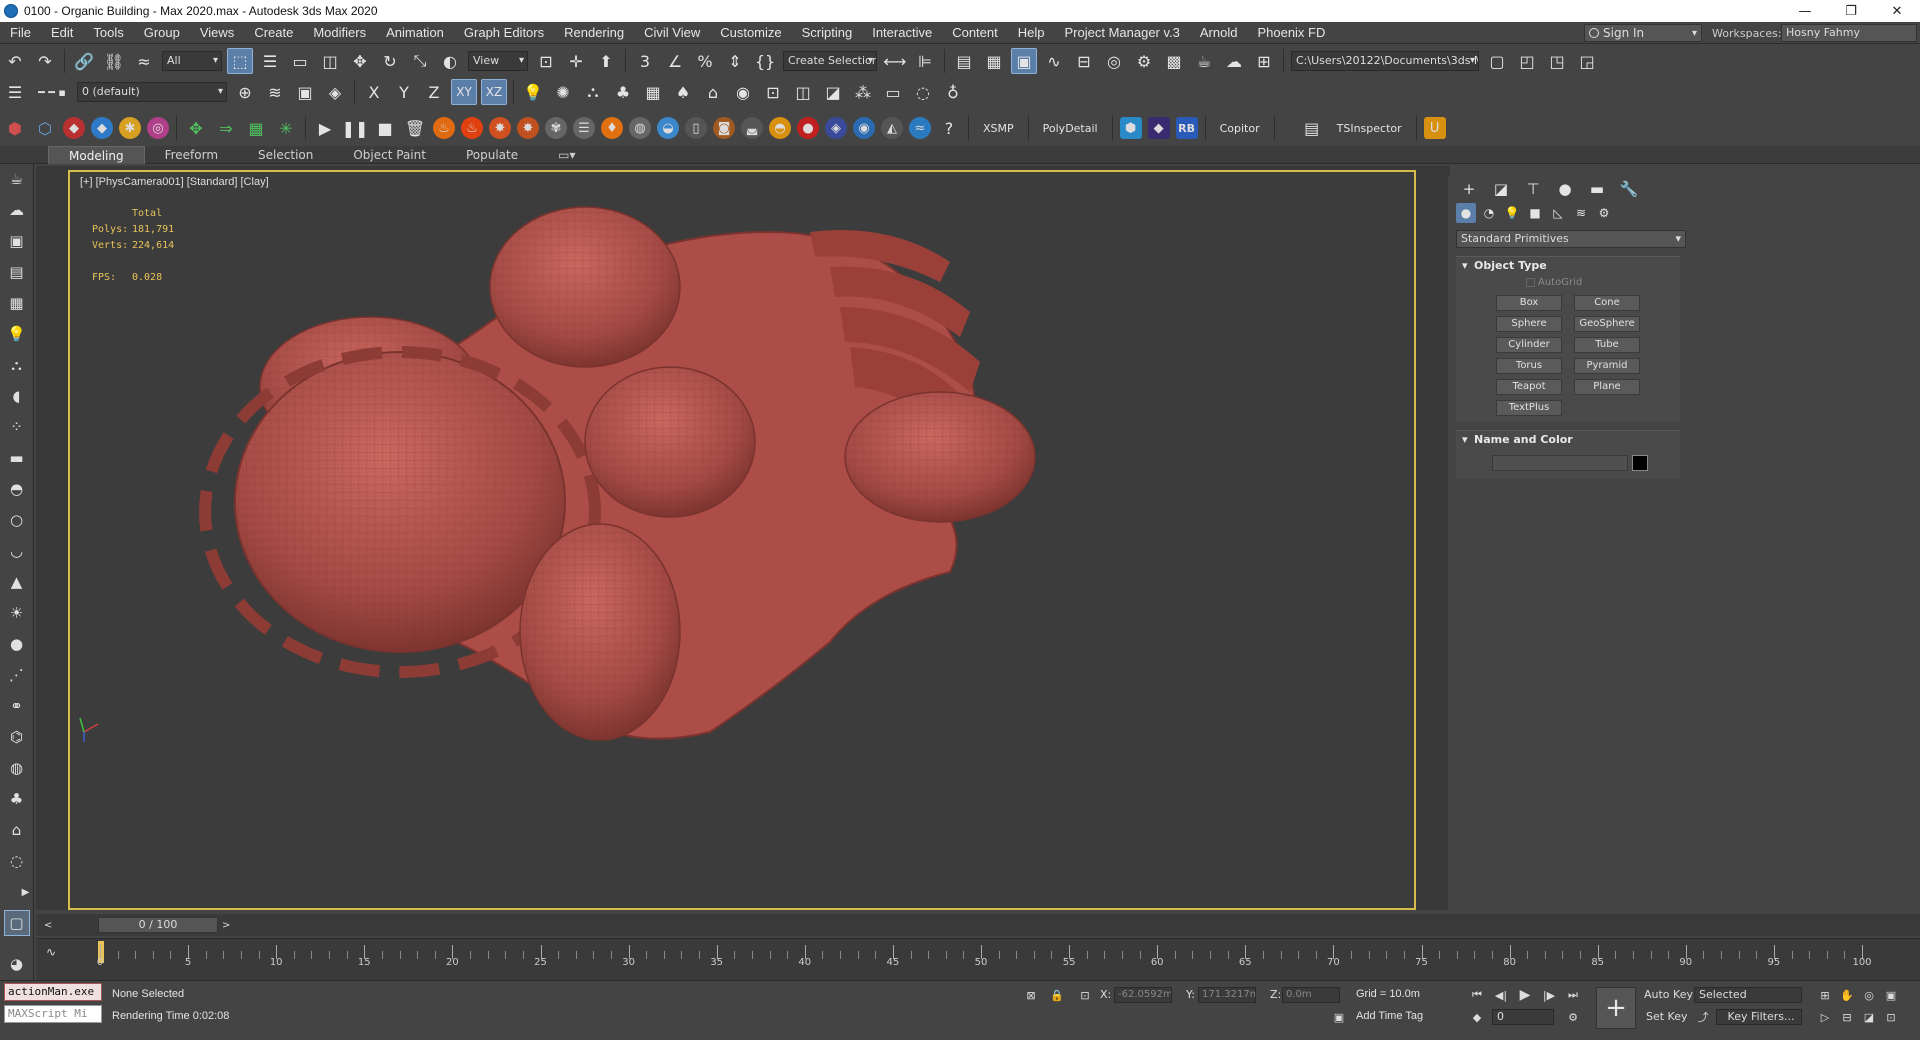  Describe the element at coordinates (415, 33) in the screenshot. I see `menu-animation: Animation` at that location.